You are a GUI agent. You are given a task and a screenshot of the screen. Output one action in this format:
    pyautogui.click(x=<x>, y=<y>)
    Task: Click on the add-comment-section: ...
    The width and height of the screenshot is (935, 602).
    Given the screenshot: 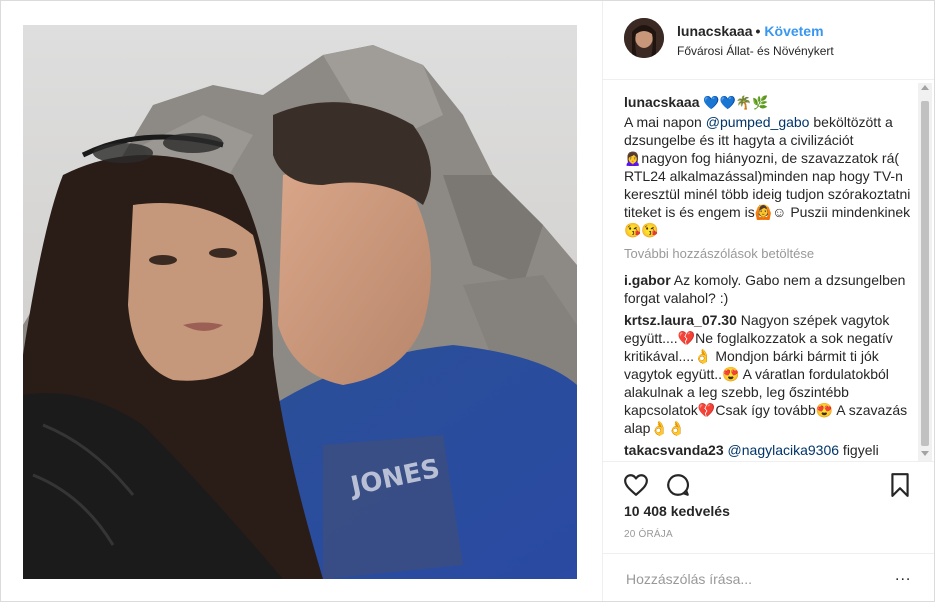 What is the action you would take?
    pyautogui.click(x=768, y=577)
    